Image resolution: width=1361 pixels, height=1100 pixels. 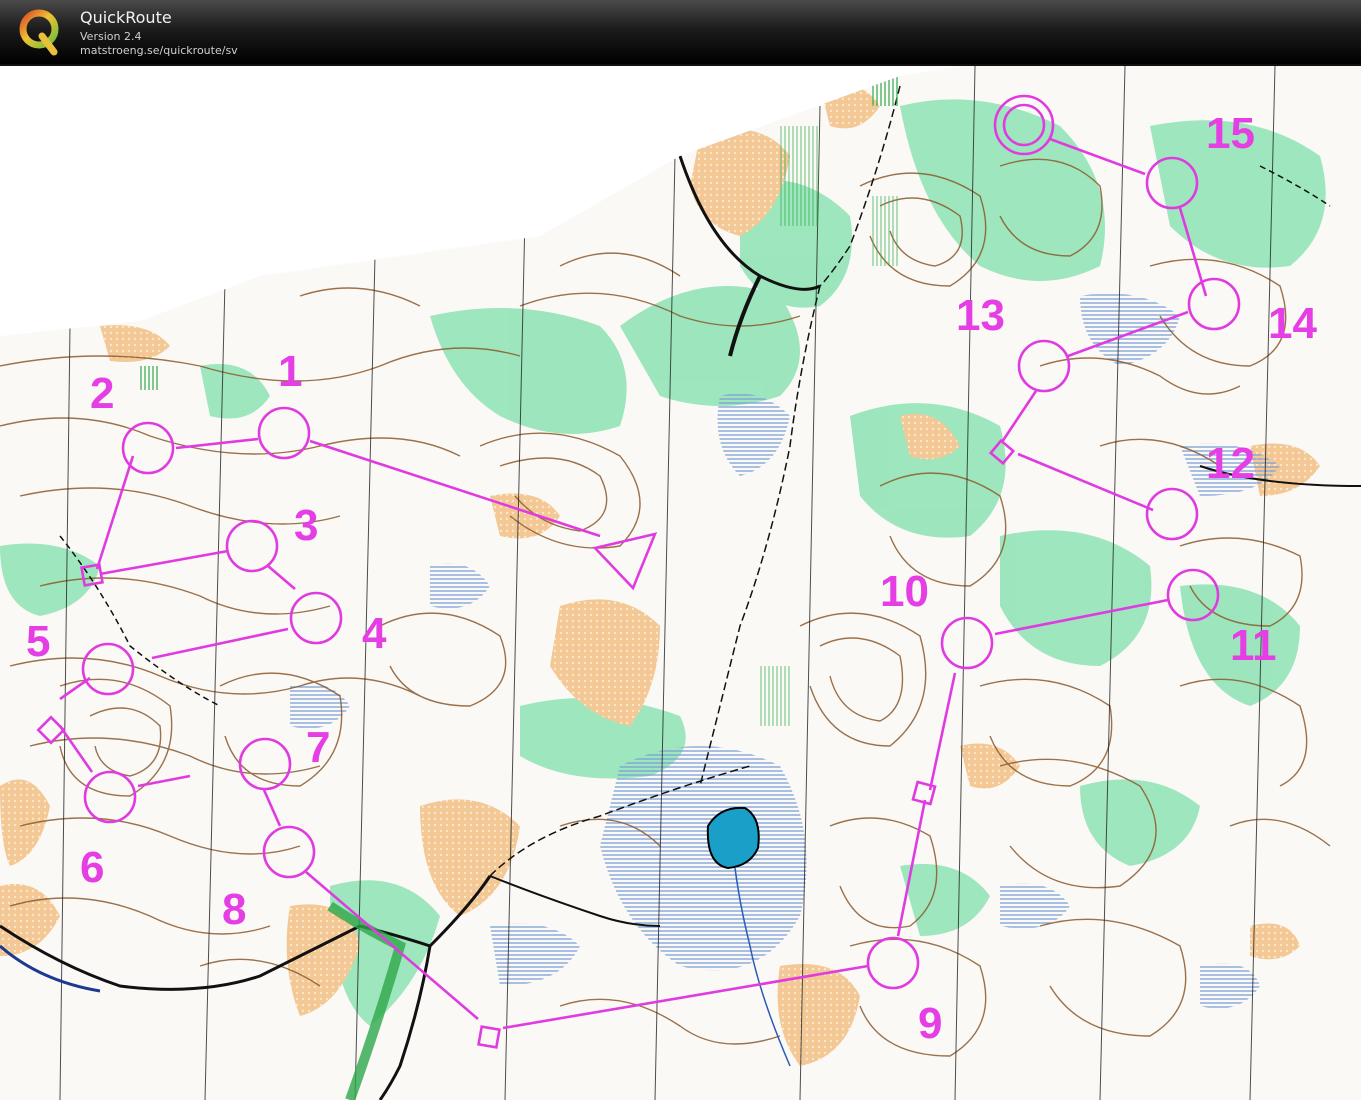 What do you see at coordinates (234, 909) in the screenshot?
I see `control-number-8: 8` at bounding box center [234, 909].